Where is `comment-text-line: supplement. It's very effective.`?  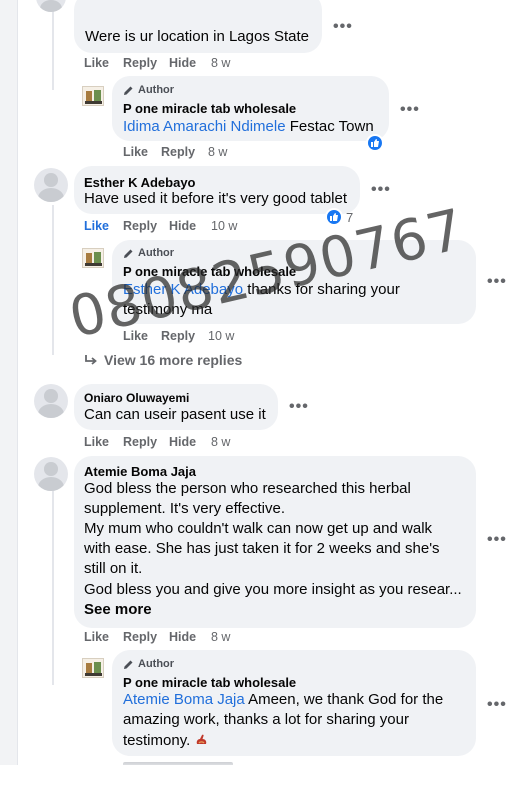
comment-text-line: supplement. It's very effective. is located at coordinates (185, 508).